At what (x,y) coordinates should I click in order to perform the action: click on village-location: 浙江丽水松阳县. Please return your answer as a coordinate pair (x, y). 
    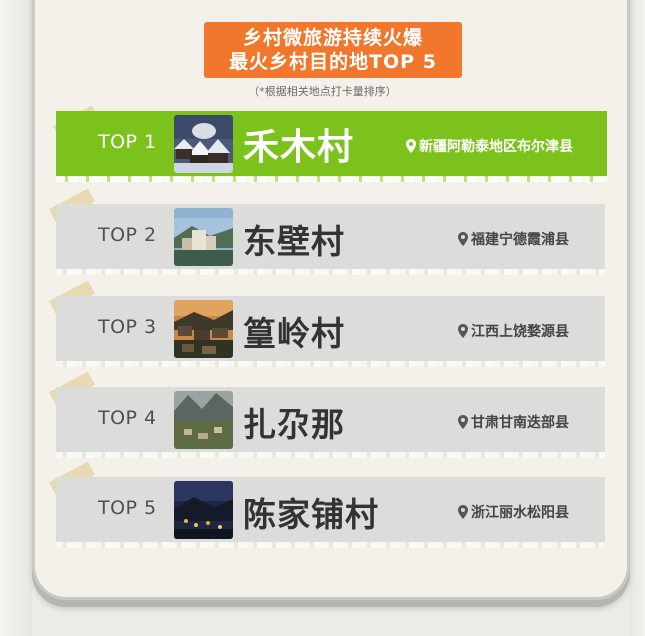
    Looking at the image, I should click on (513, 512).